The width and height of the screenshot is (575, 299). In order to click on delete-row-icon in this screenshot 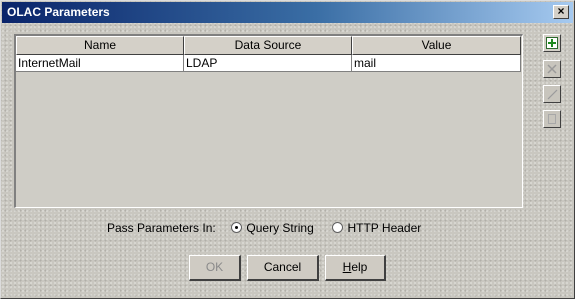, I will do `click(552, 69)`.